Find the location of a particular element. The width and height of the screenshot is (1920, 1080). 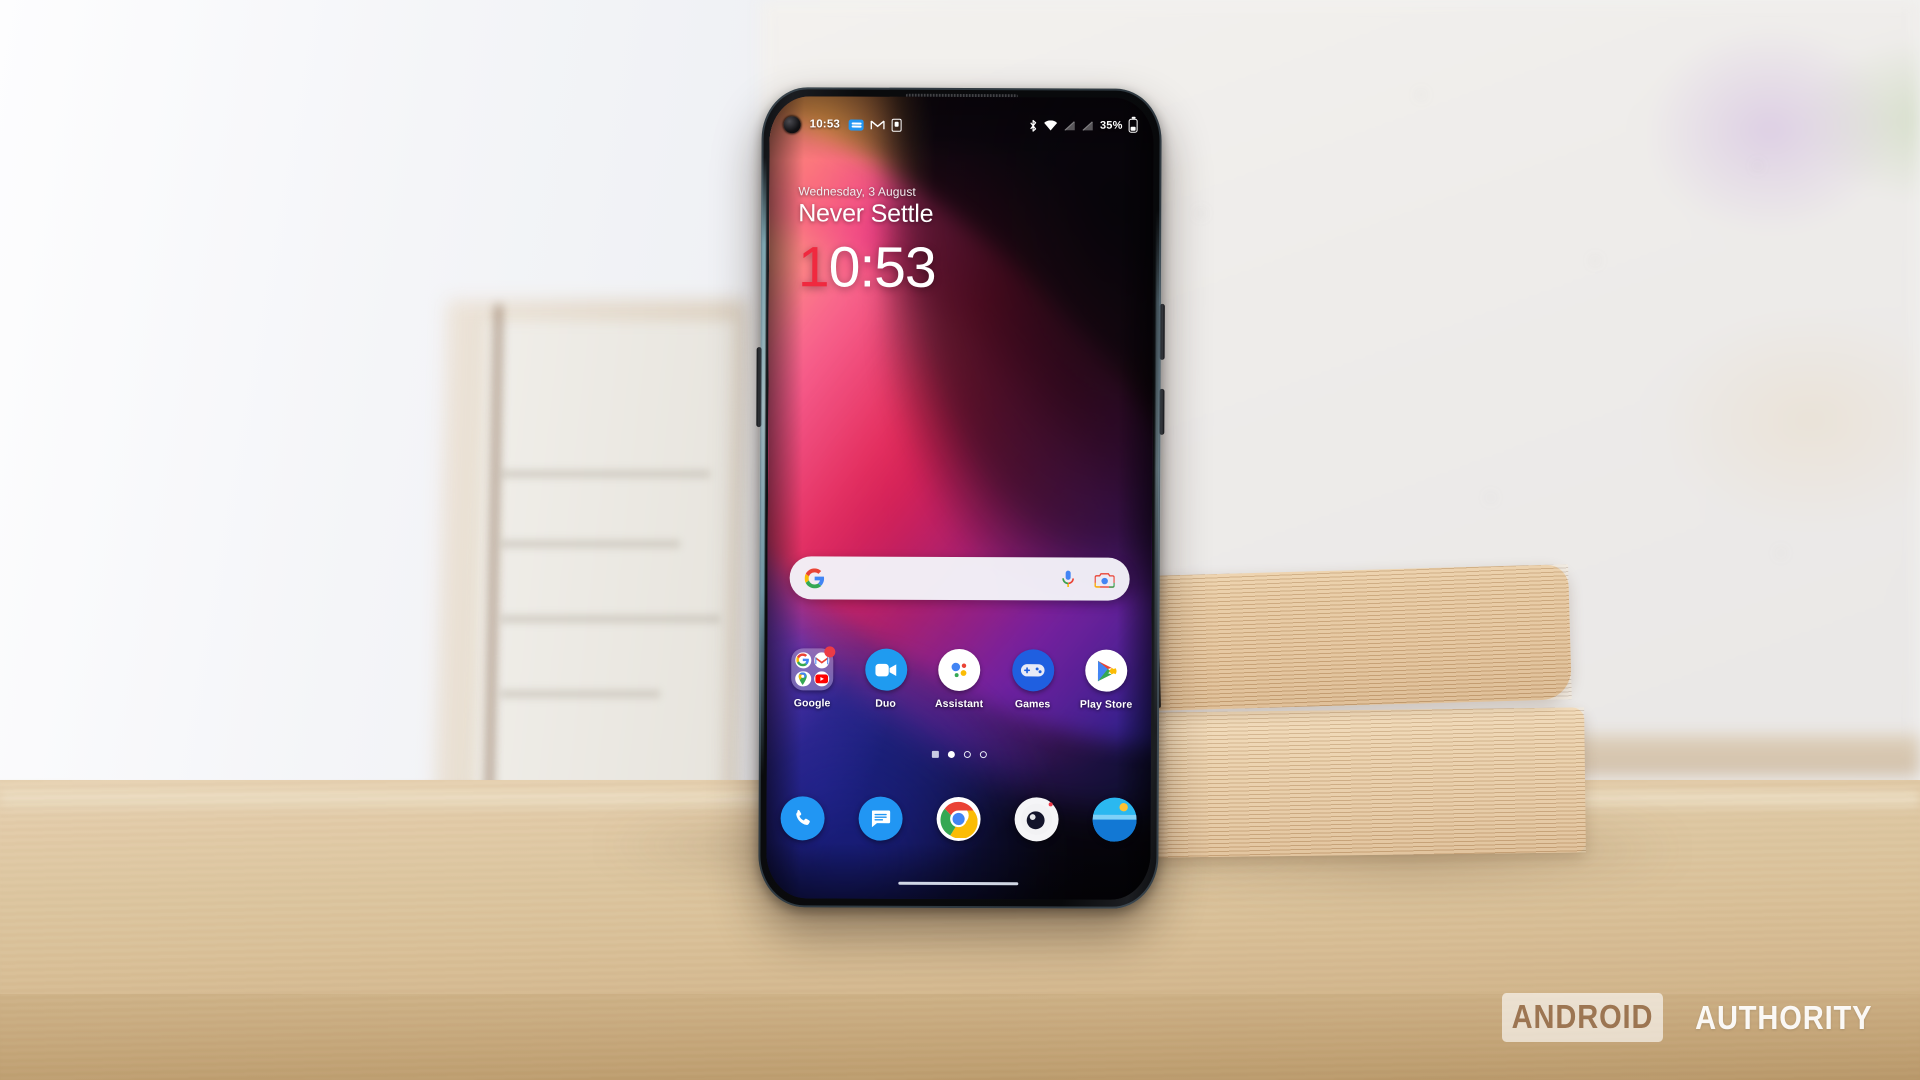

clock-accent-digit: 1 is located at coordinates (813, 267).